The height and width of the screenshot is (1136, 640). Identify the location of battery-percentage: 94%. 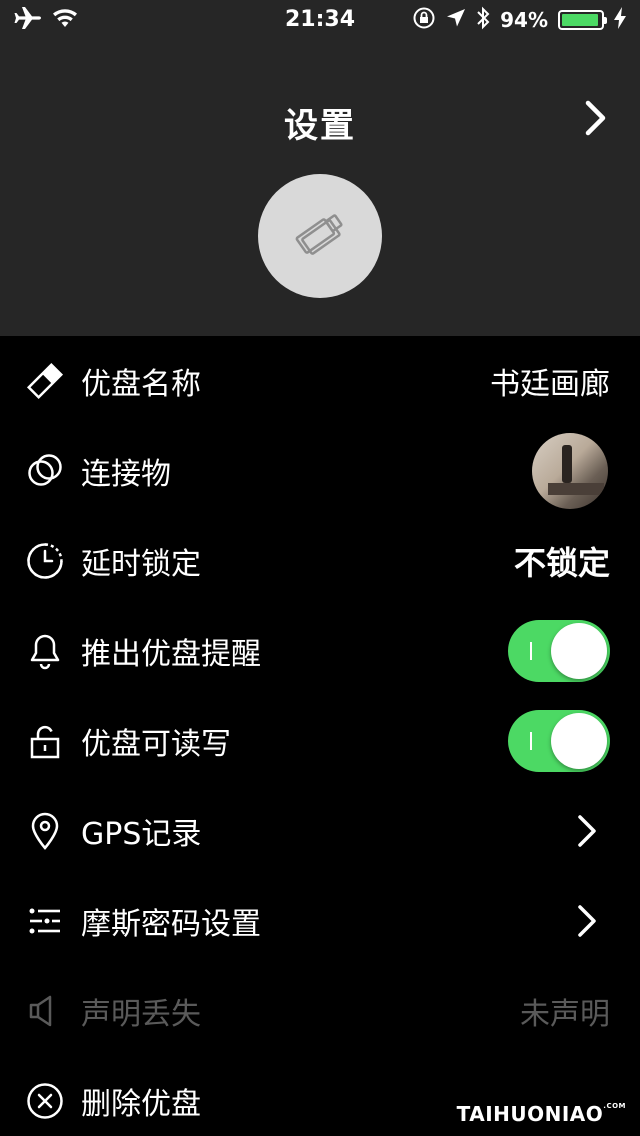
(524, 20).